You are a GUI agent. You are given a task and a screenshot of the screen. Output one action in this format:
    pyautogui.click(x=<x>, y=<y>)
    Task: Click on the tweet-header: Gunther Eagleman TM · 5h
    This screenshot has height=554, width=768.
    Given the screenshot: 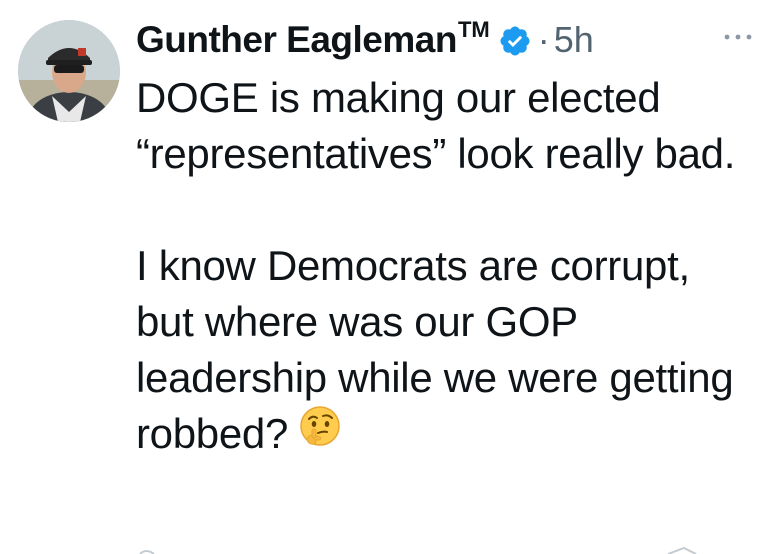 What is the action you would take?
    pyautogui.click(x=365, y=40)
    